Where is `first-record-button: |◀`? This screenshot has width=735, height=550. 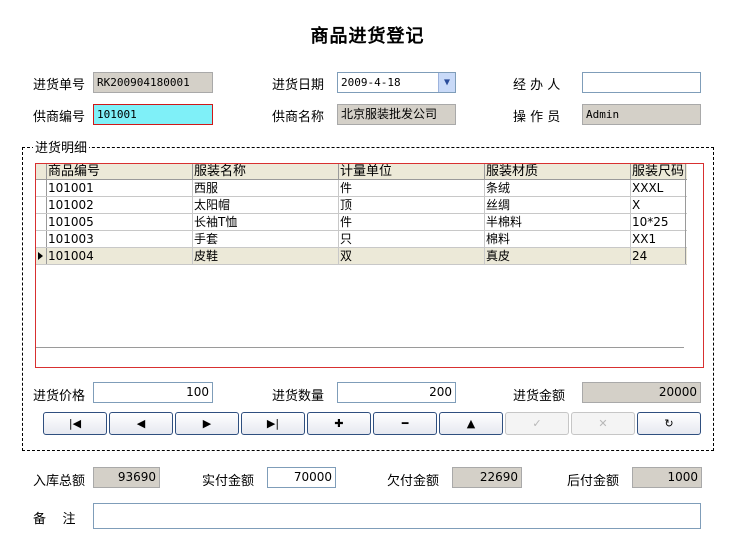 first-record-button: |◀ is located at coordinates (75, 423).